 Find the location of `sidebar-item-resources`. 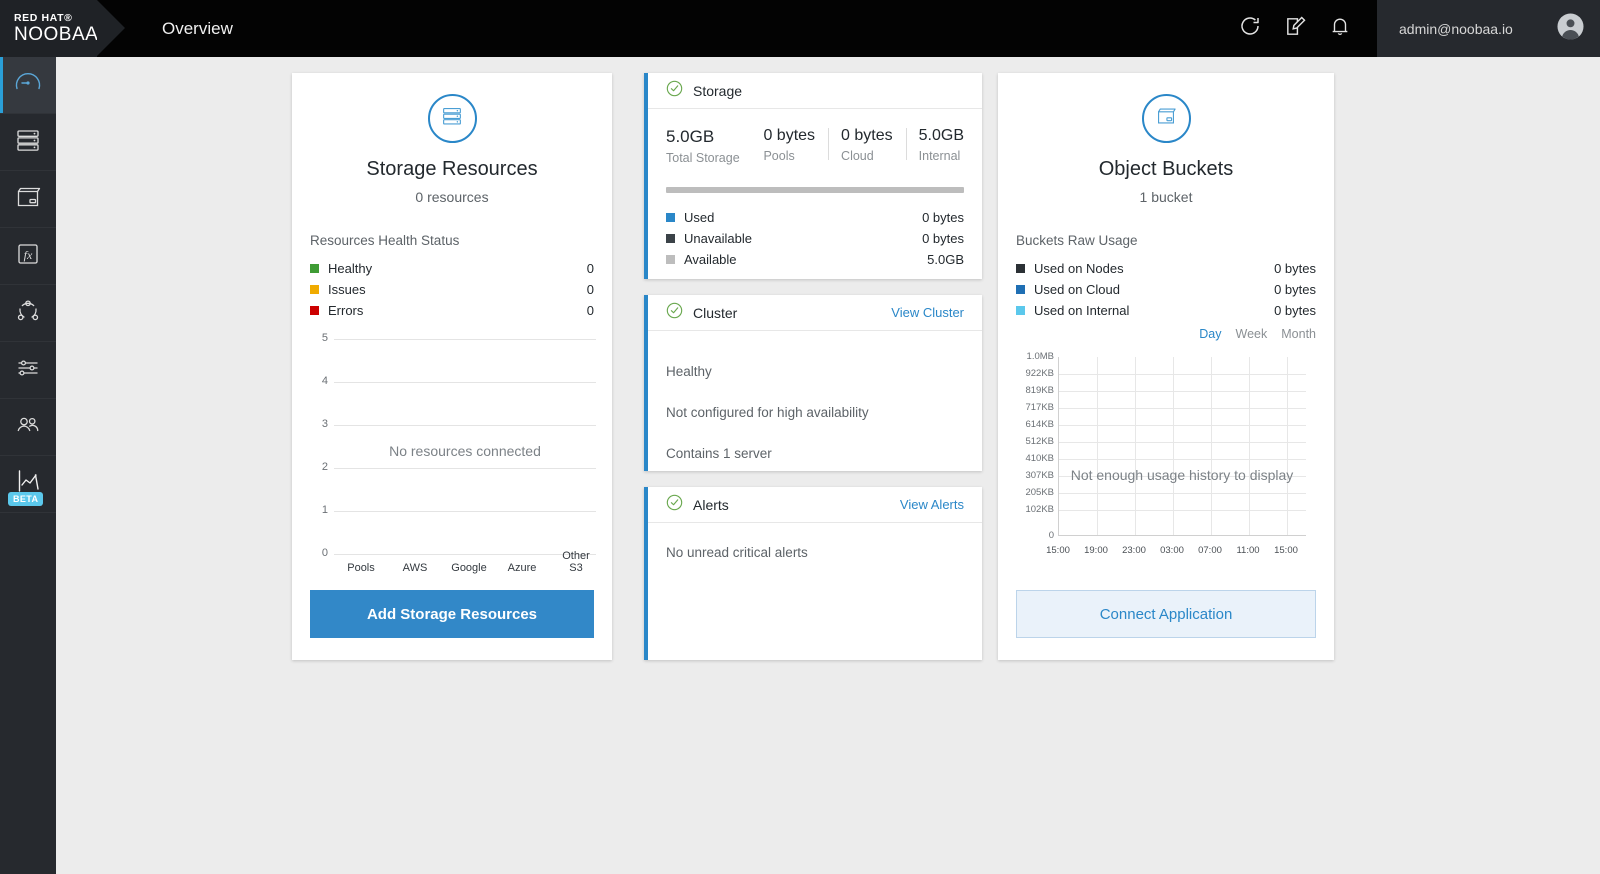

sidebar-item-resources is located at coordinates (28, 142).